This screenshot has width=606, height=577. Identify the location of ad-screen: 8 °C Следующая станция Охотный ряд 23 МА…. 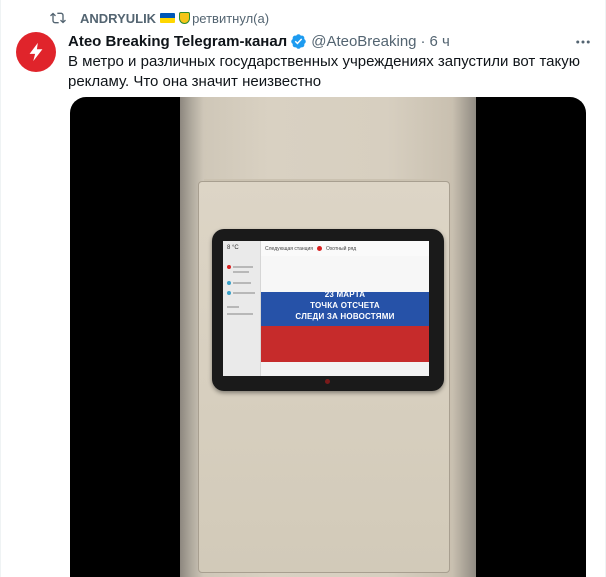
(328, 310).